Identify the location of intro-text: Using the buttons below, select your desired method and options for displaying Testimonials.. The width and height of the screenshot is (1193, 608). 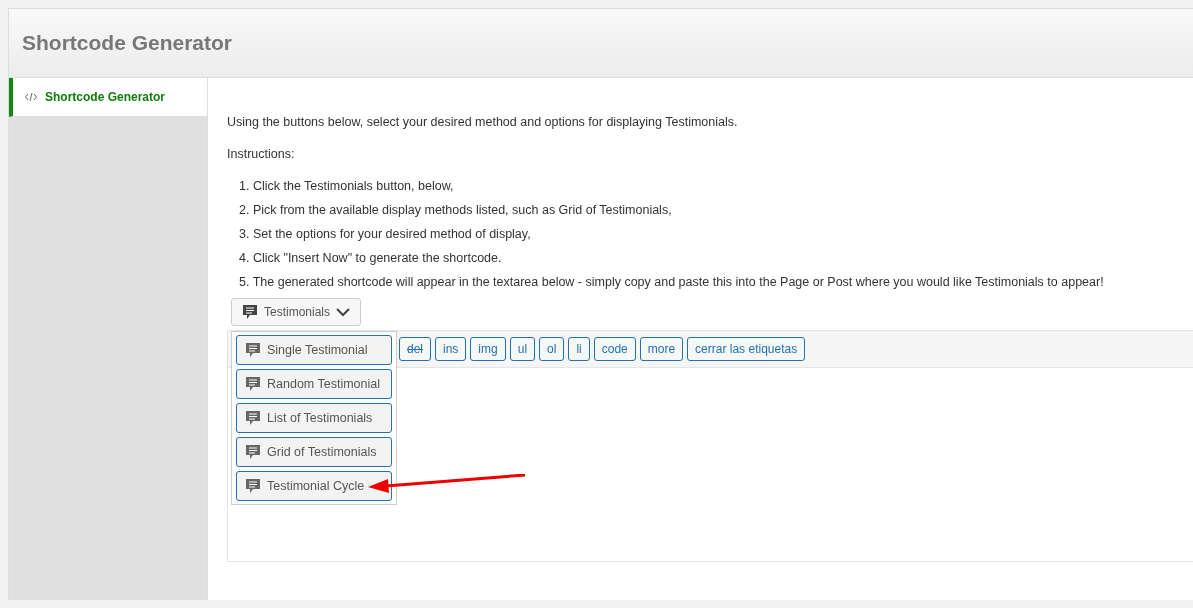
(483, 122).